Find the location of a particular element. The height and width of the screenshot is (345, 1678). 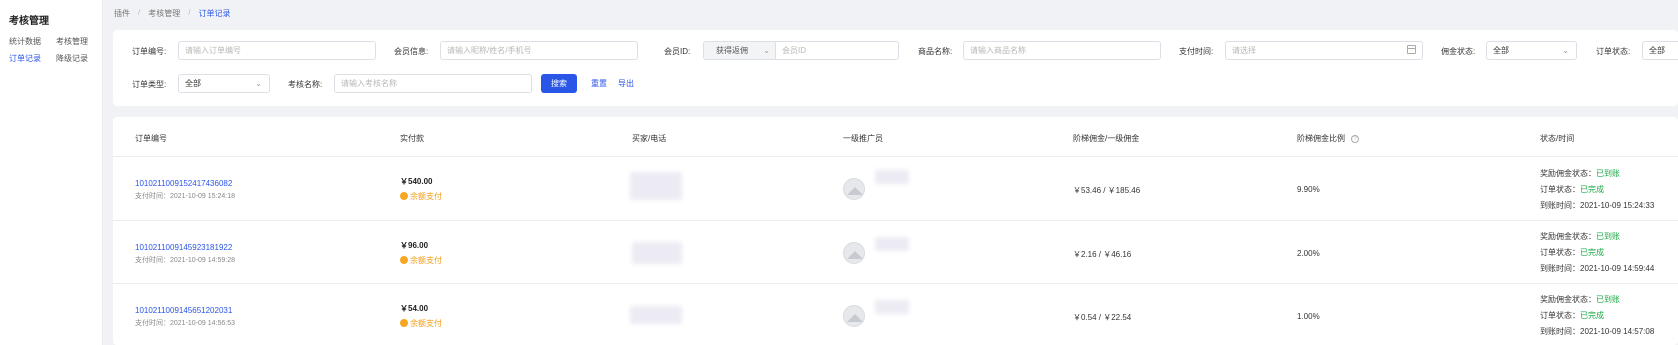

pay-time-label: 支付时间： is located at coordinates (152, 196).